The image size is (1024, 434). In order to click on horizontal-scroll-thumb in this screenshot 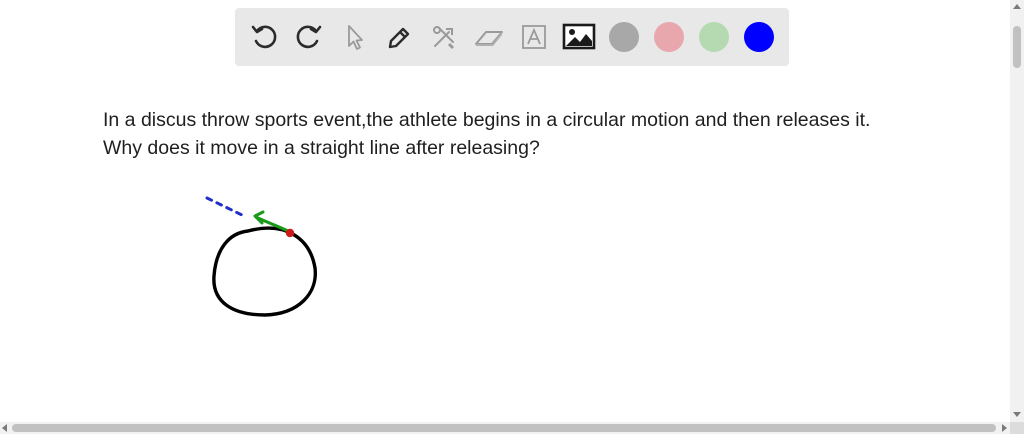, I will do `click(504, 428)`.